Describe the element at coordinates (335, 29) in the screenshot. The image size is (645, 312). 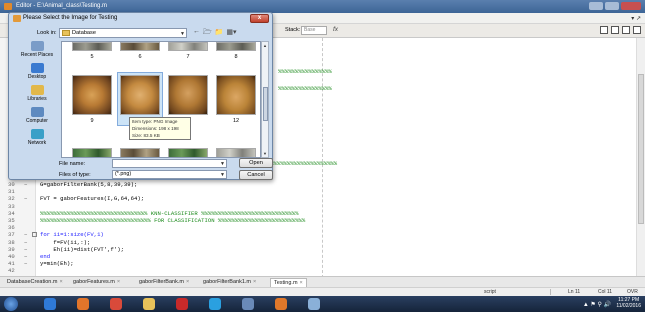
I see `function-browser-icon: fx` at that location.